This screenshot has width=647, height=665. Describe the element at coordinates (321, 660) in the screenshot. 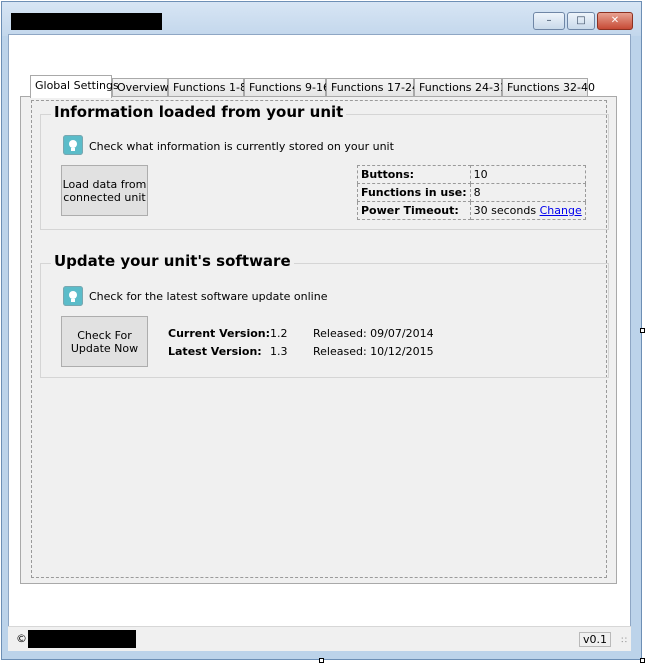

I see `resize-handle-bottom` at that location.